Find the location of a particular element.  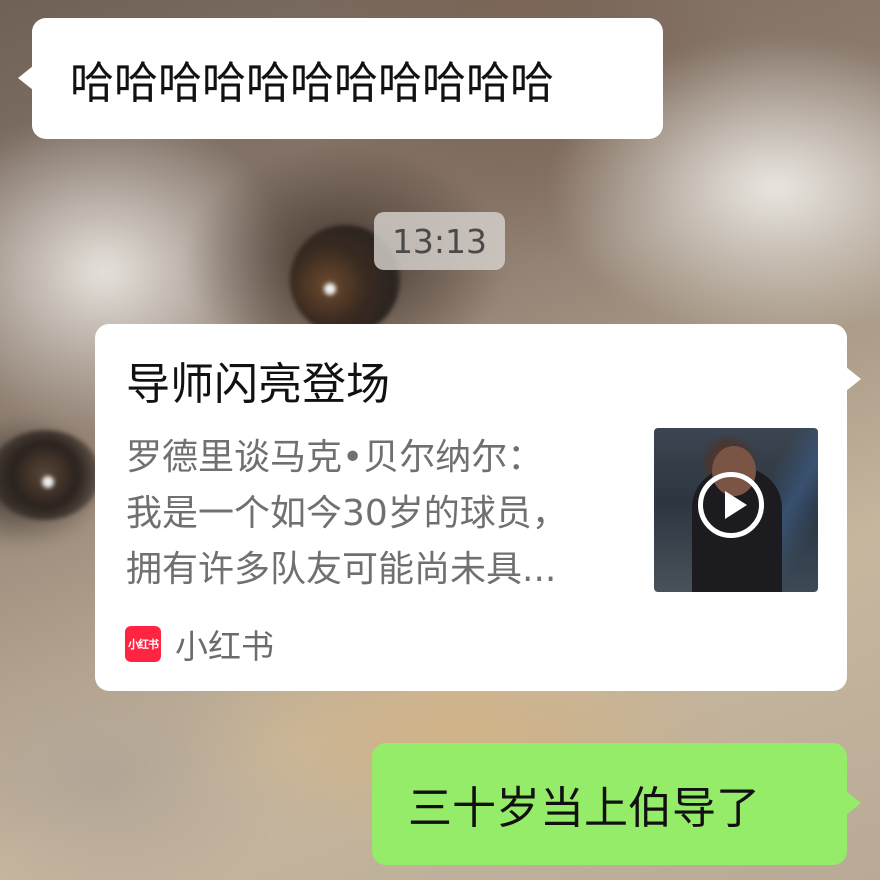

video-thumbnail is located at coordinates (736, 510).